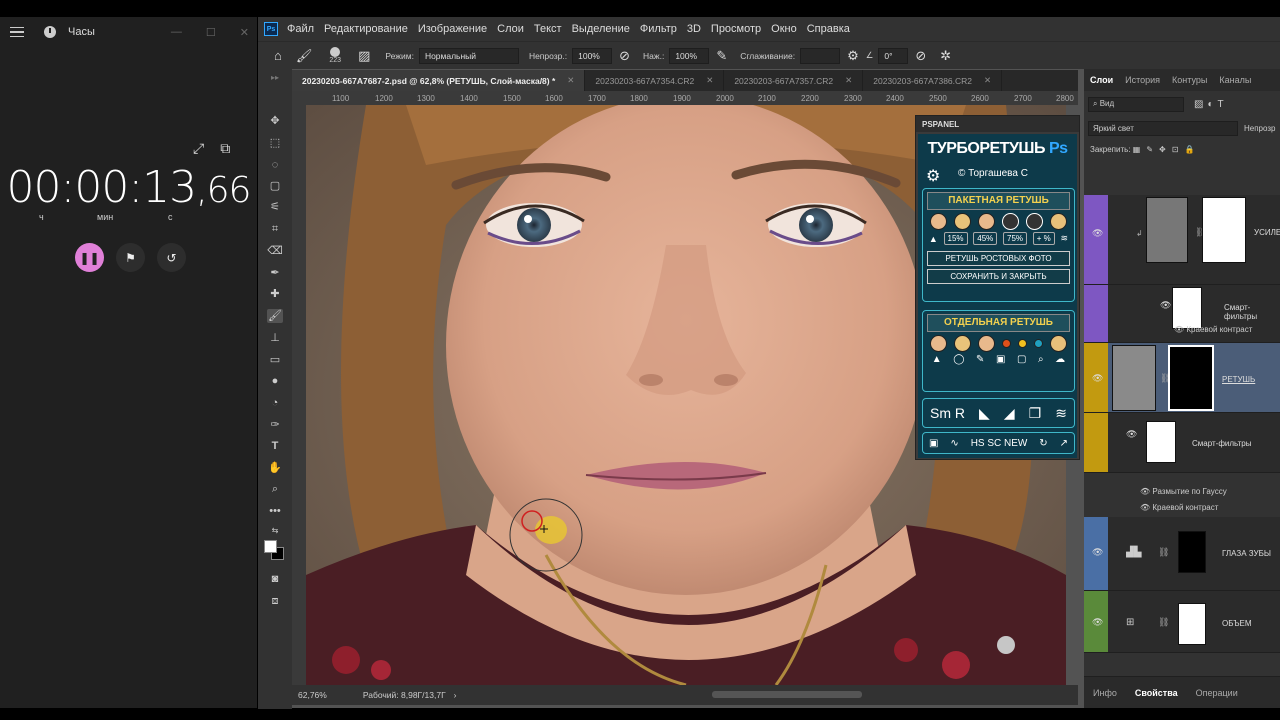 This screenshot has height=720, width=1280. I want to click on waves-icon: ≋, so click(1065, 238).